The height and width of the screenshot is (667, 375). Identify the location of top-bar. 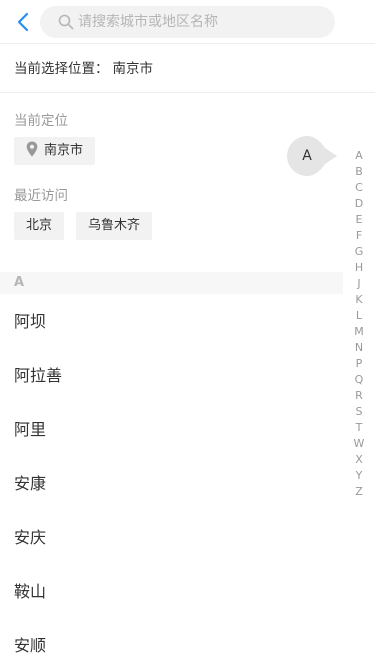
(187, 22).